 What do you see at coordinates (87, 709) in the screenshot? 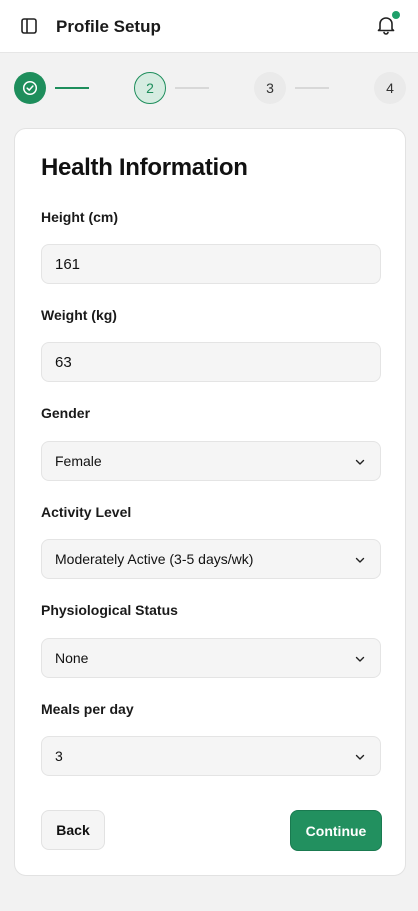
I see `meals-per-day-label: Meals per day` at bounding box center [87, 709].